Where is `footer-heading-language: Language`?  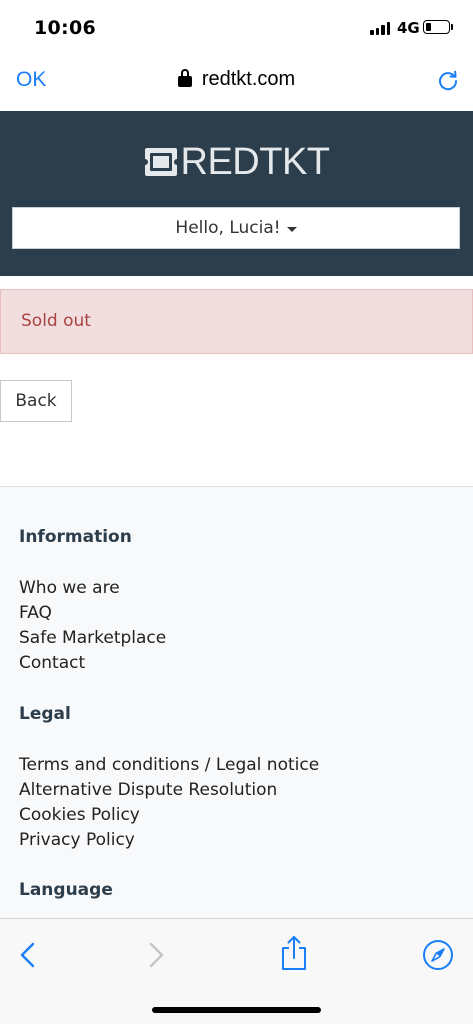
footer-heading-language: Language is located at coordinates (66, 890).